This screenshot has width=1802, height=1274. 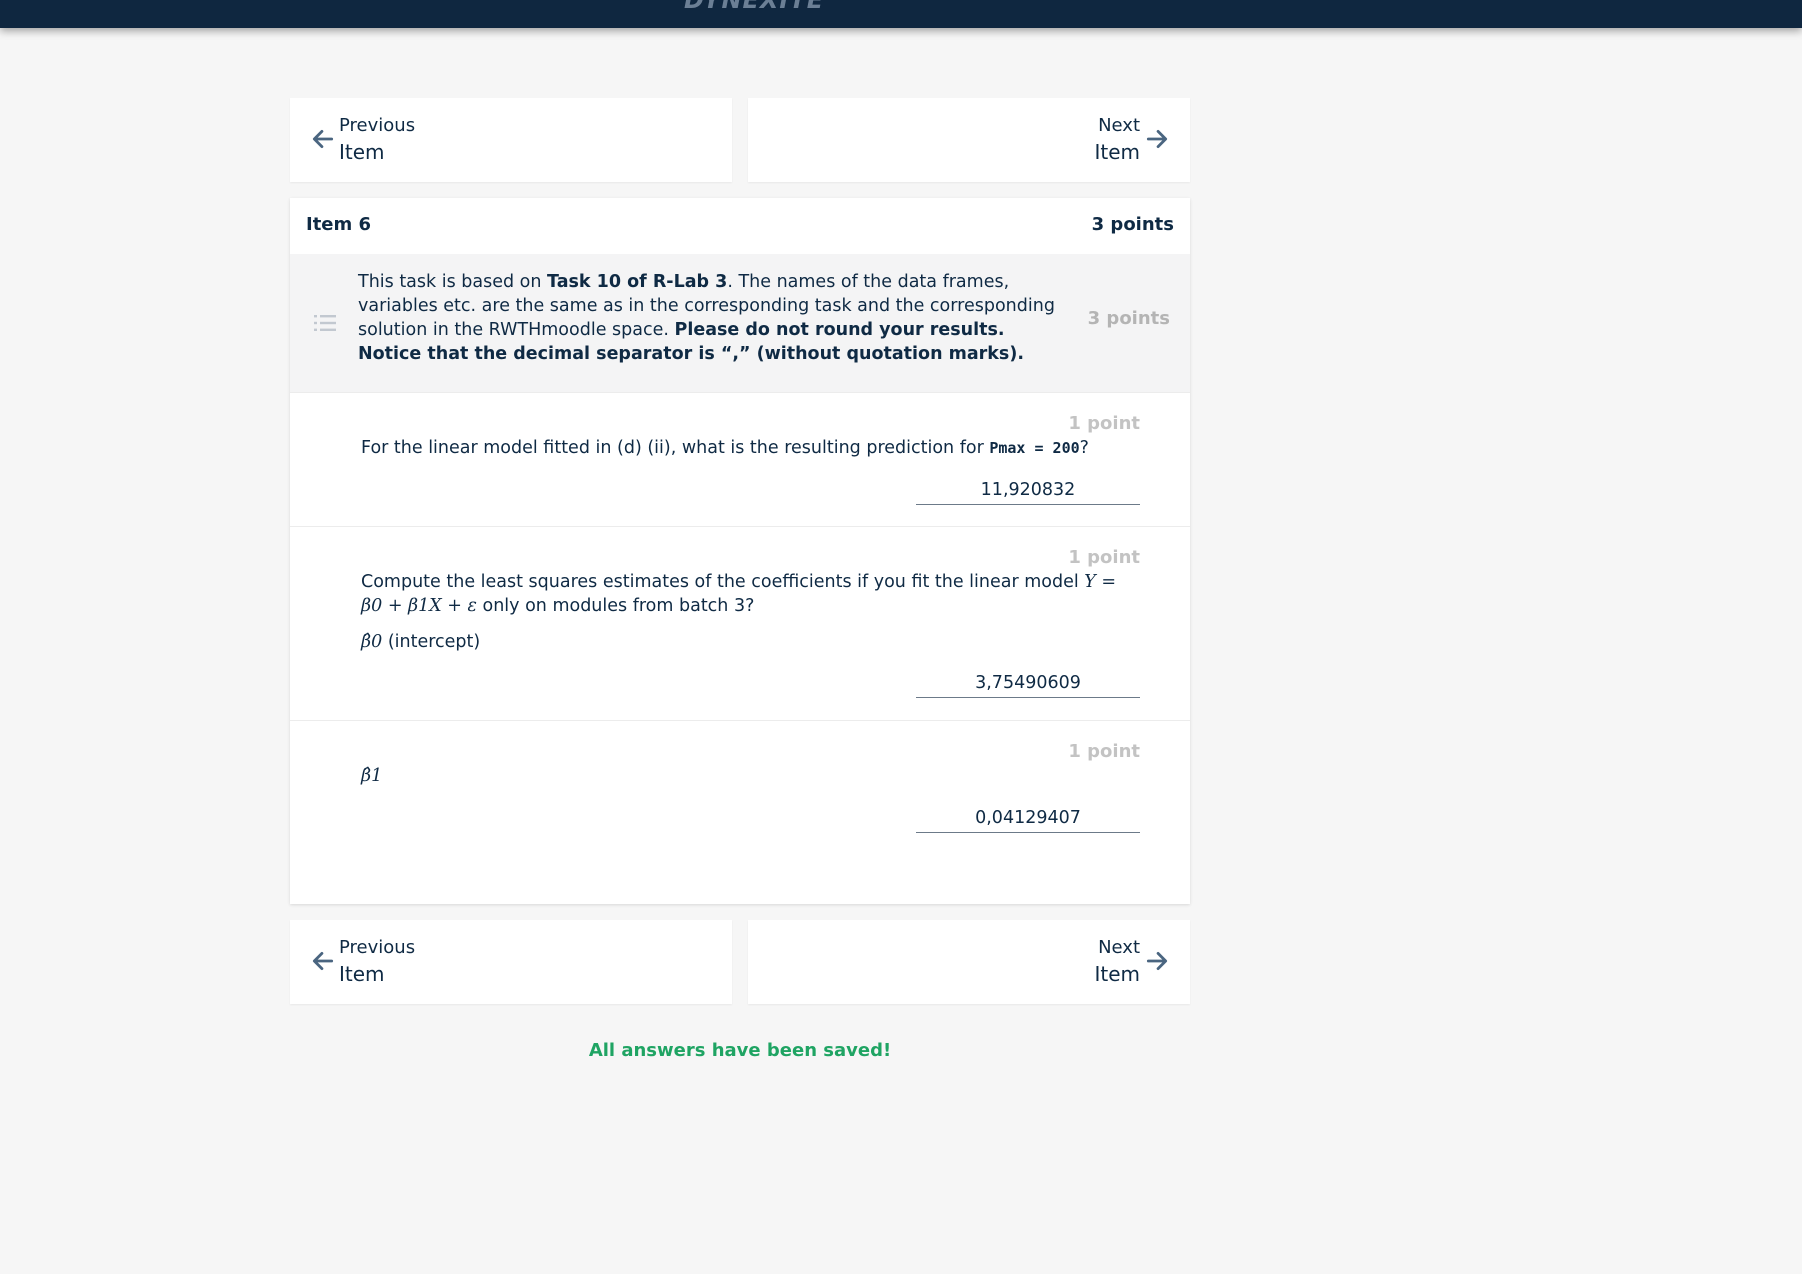 What do you see at coordinates (740, 226) in the screenshot?
I see `item-header: Item 6 3 points` at bounding box center [740, 226].